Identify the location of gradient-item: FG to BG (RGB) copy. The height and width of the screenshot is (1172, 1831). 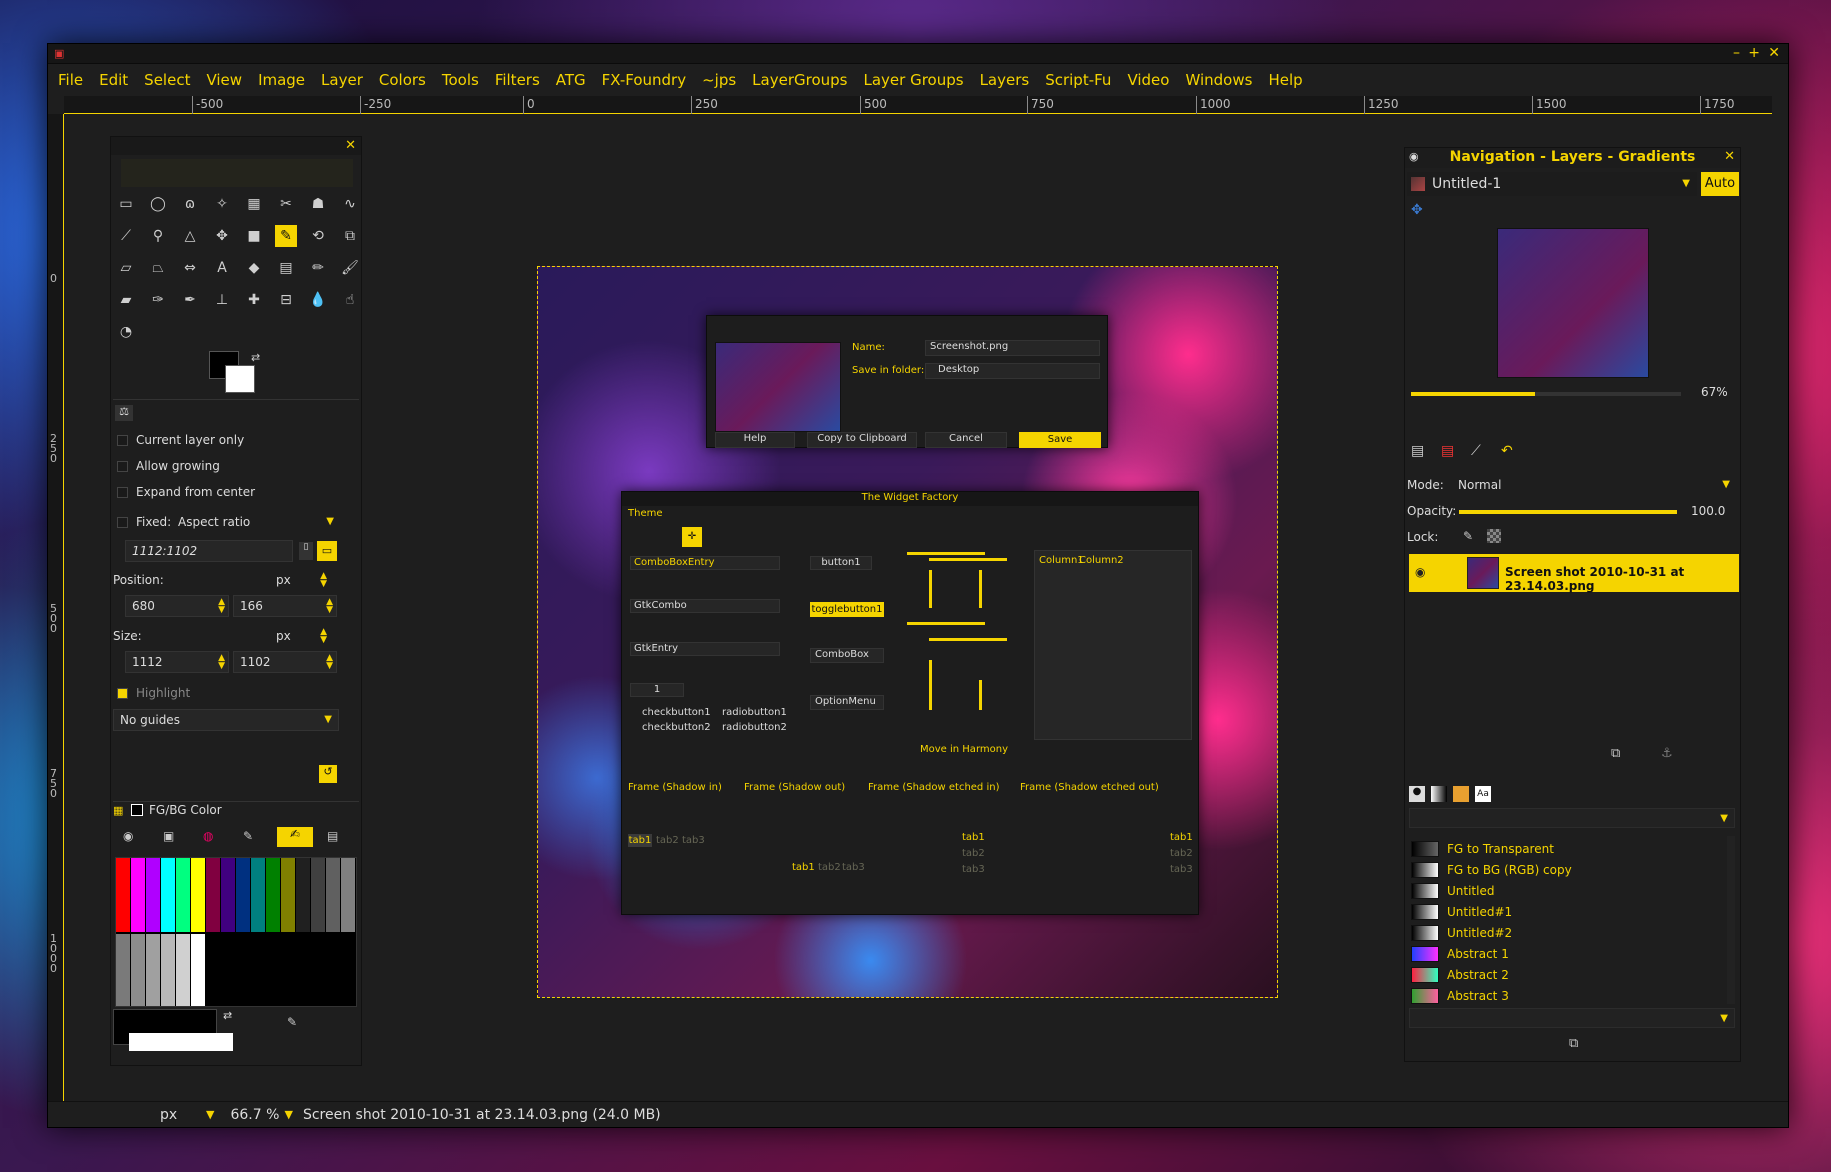
(1491, 870).